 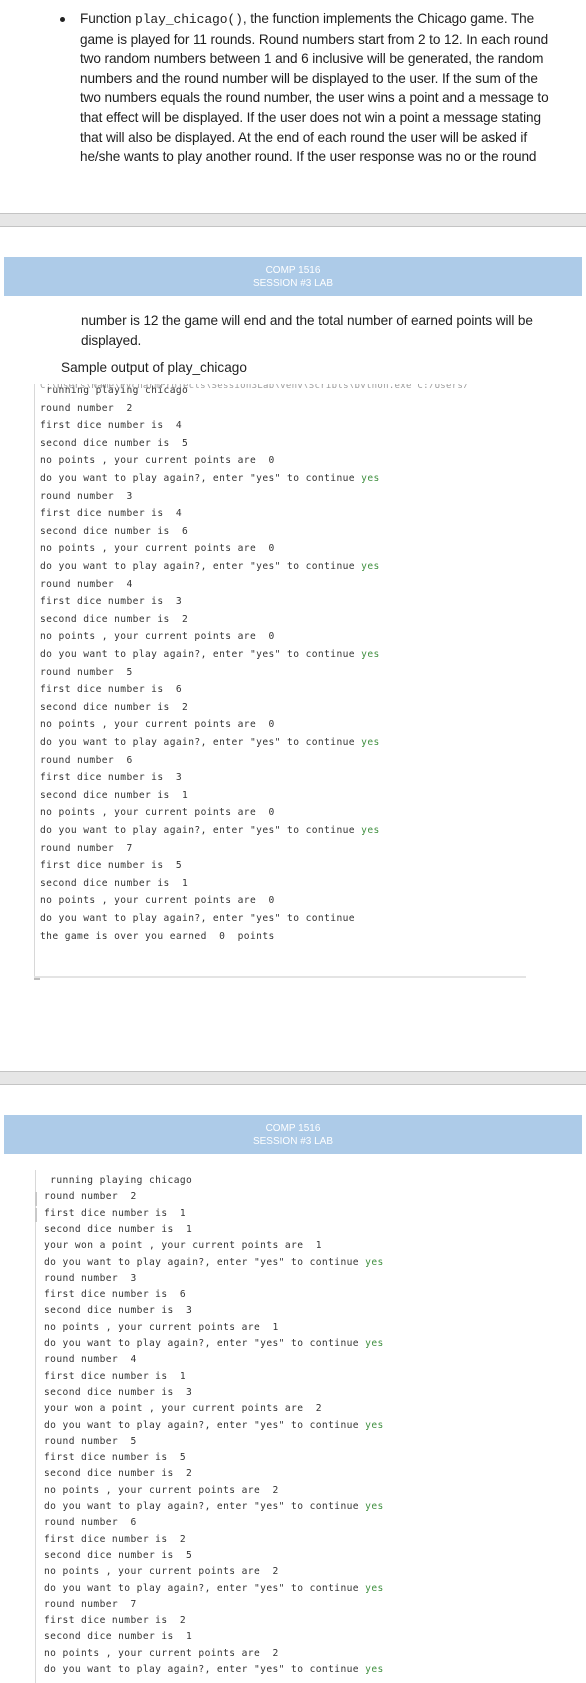 I want to click on console-line: second dice number is 2, so click(x=114, y=619).